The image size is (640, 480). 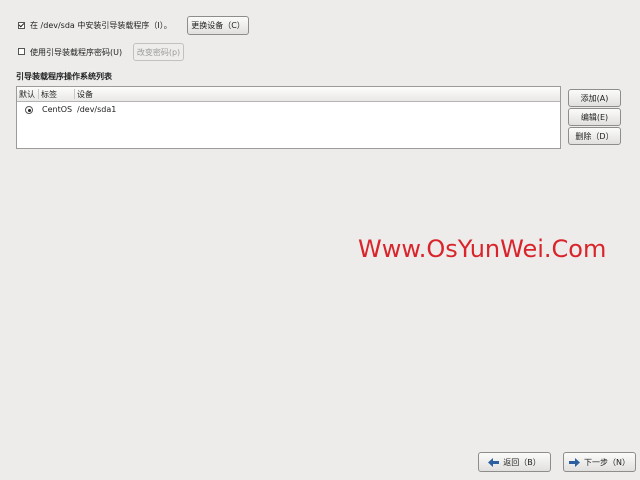 I want to click on os-device: /dev/sda1, so click(x=97, y=109).